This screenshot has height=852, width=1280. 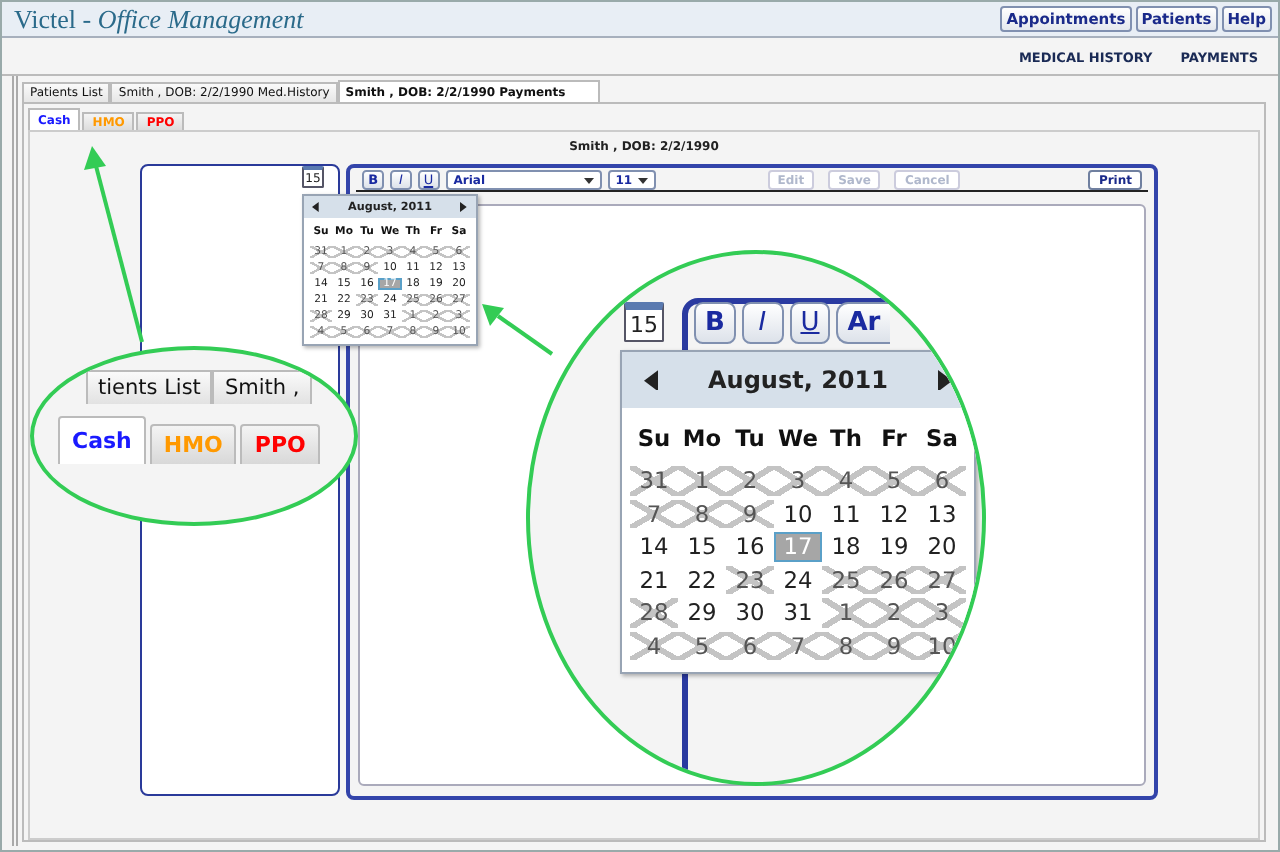 I want to click on calendar-day: 10, so click(x=798, y=514).